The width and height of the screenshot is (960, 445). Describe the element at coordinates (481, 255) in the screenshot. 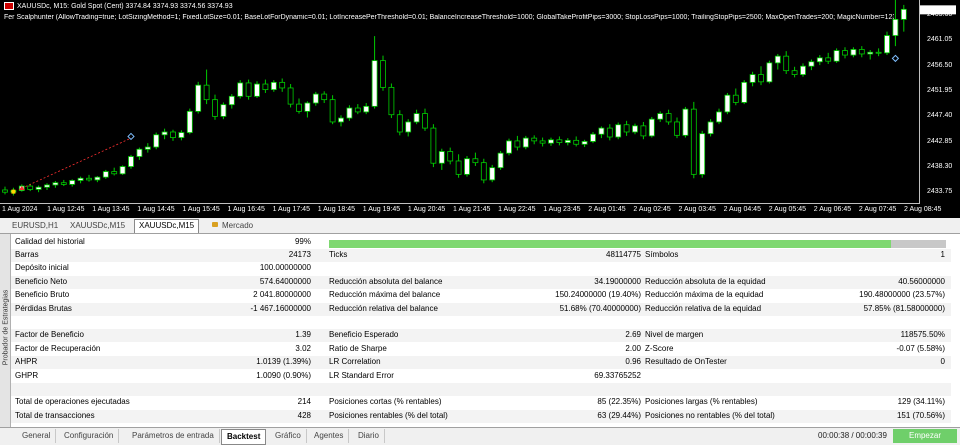

I see `report-row: Barras 24173 Ticks 48114775 Símbolos 1` at that location.